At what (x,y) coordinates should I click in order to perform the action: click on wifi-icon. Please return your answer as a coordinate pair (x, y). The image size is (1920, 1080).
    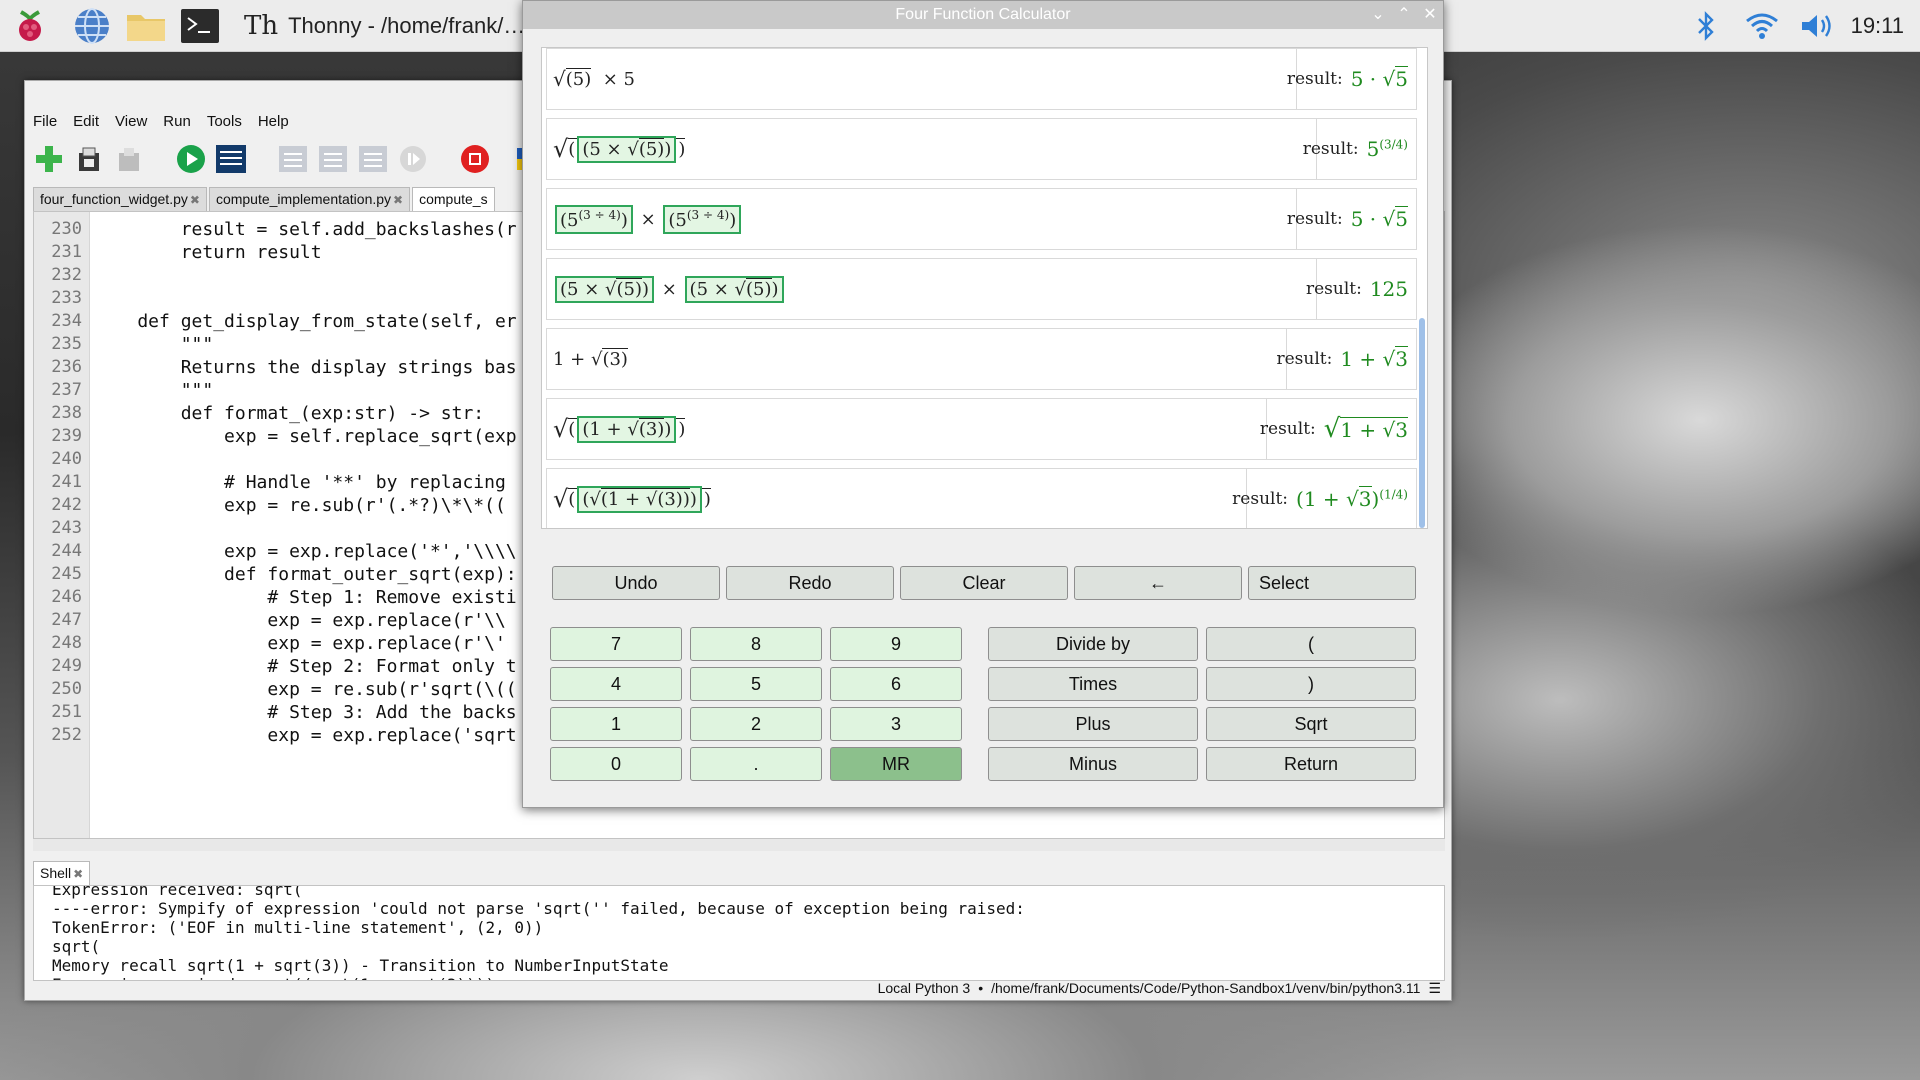
    Looking at the image, I should click on (1762, 26).